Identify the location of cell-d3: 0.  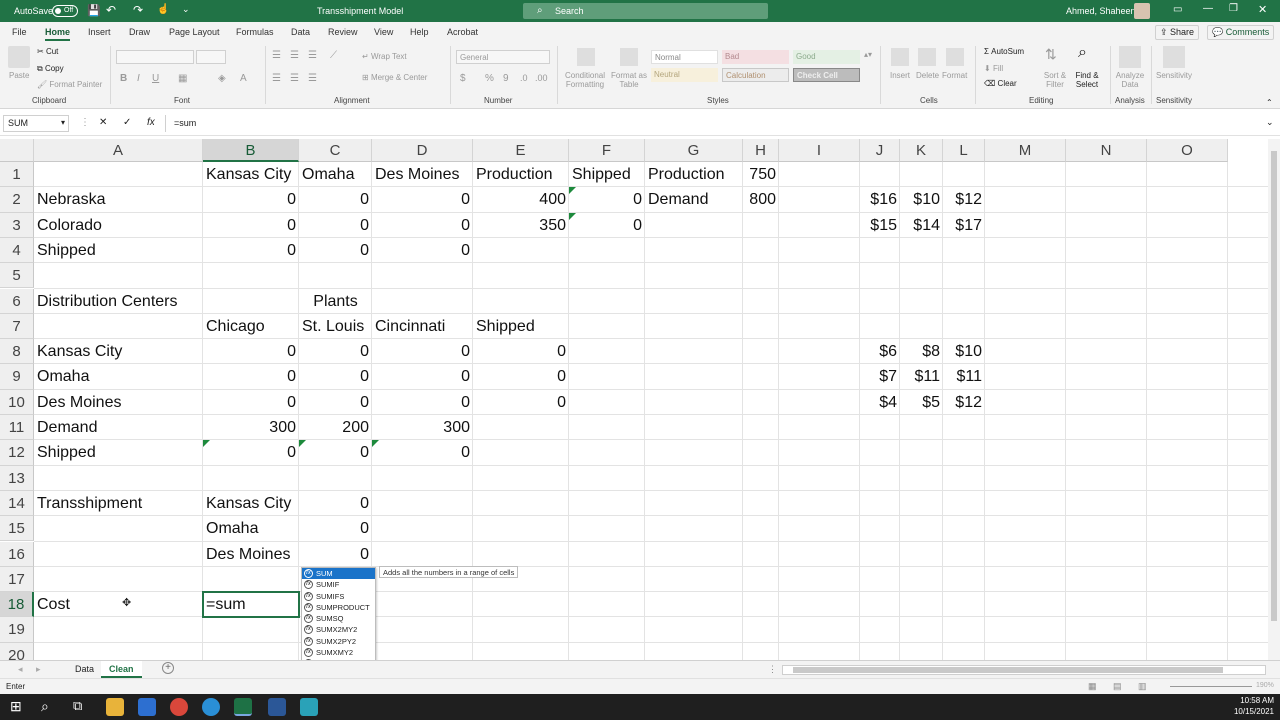
(422, 225).